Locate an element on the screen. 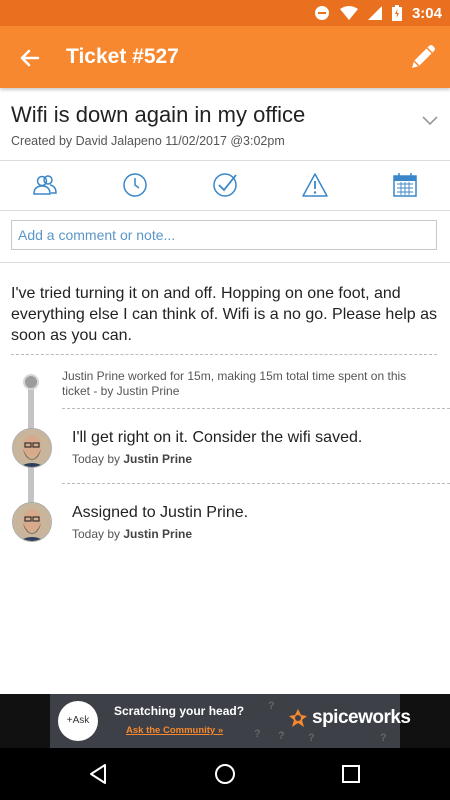  assignment-author: Justin Prine is located at coordinates (158, 534).